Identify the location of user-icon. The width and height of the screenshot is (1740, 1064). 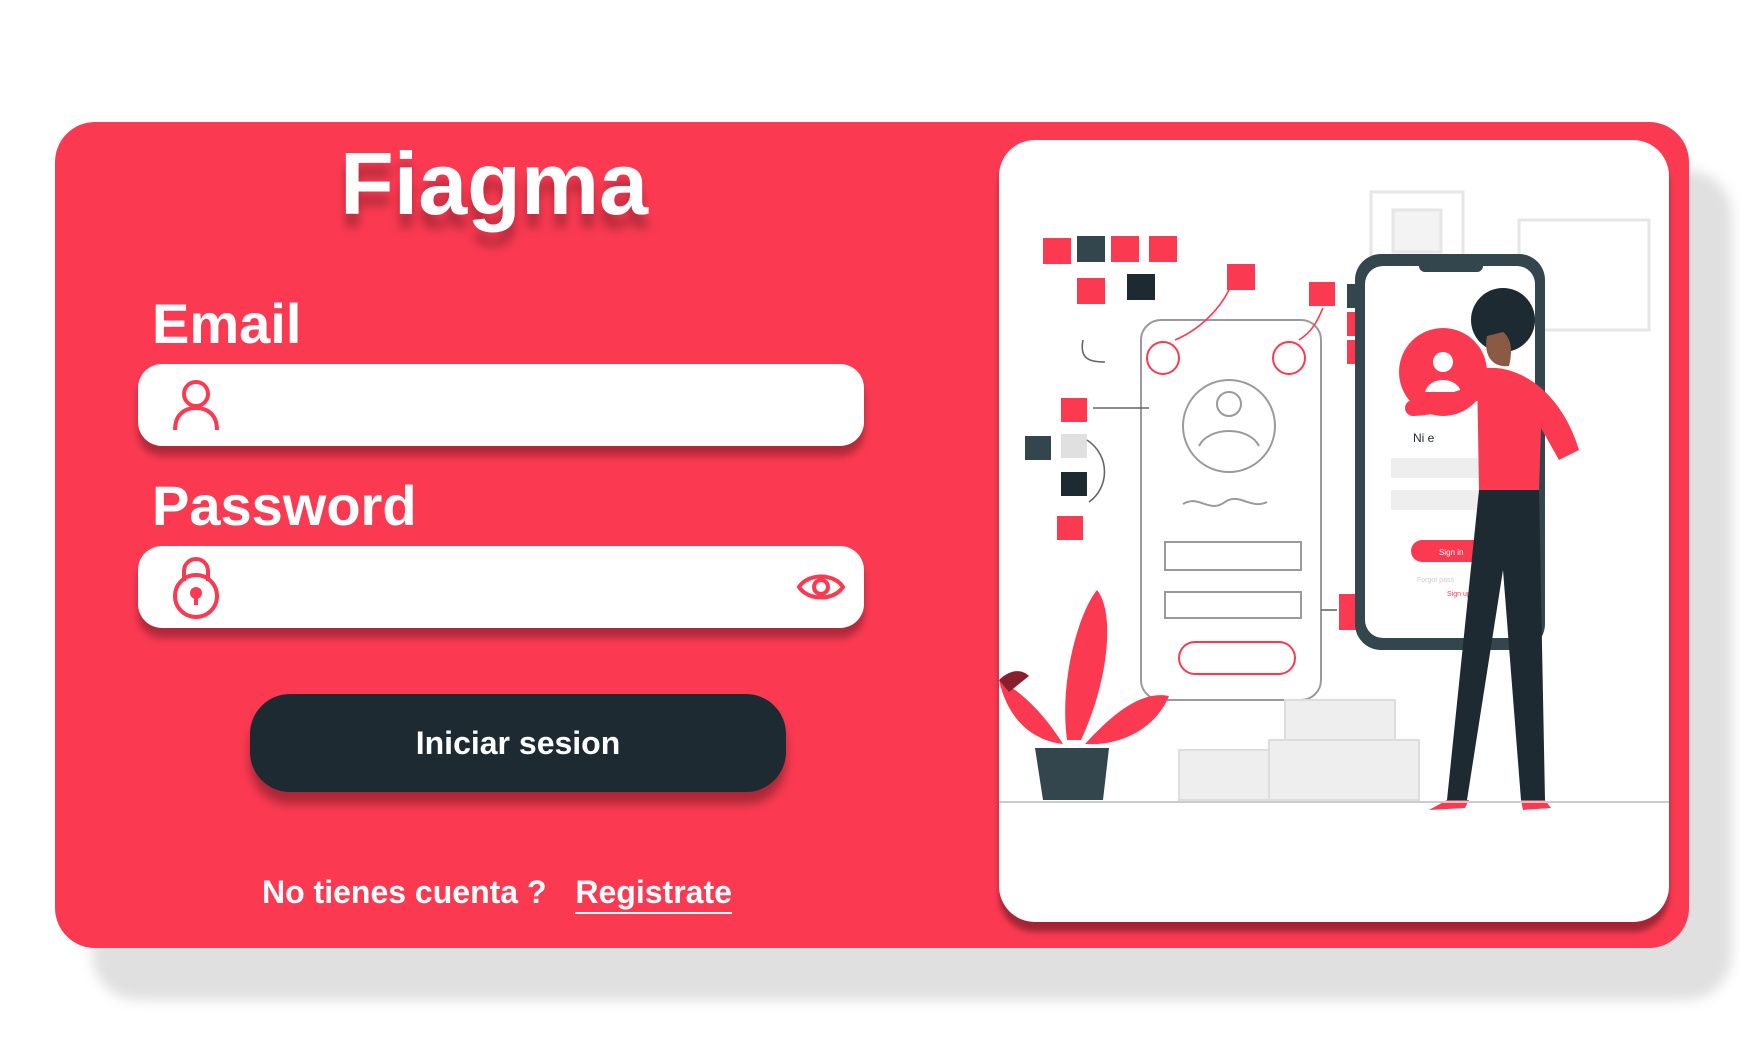
(196, 405).